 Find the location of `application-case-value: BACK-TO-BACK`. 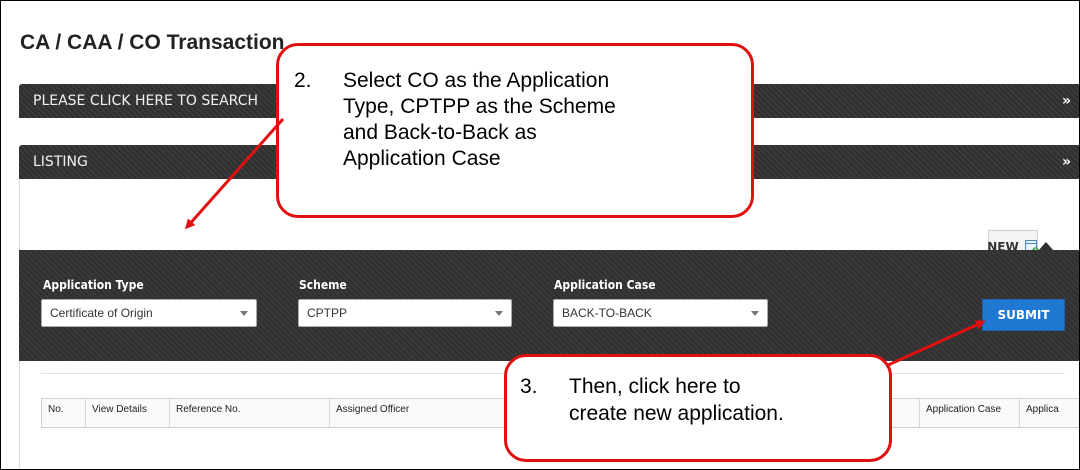

application-case-value: BACK-TO-BACK is located at coordinates (607, 313).